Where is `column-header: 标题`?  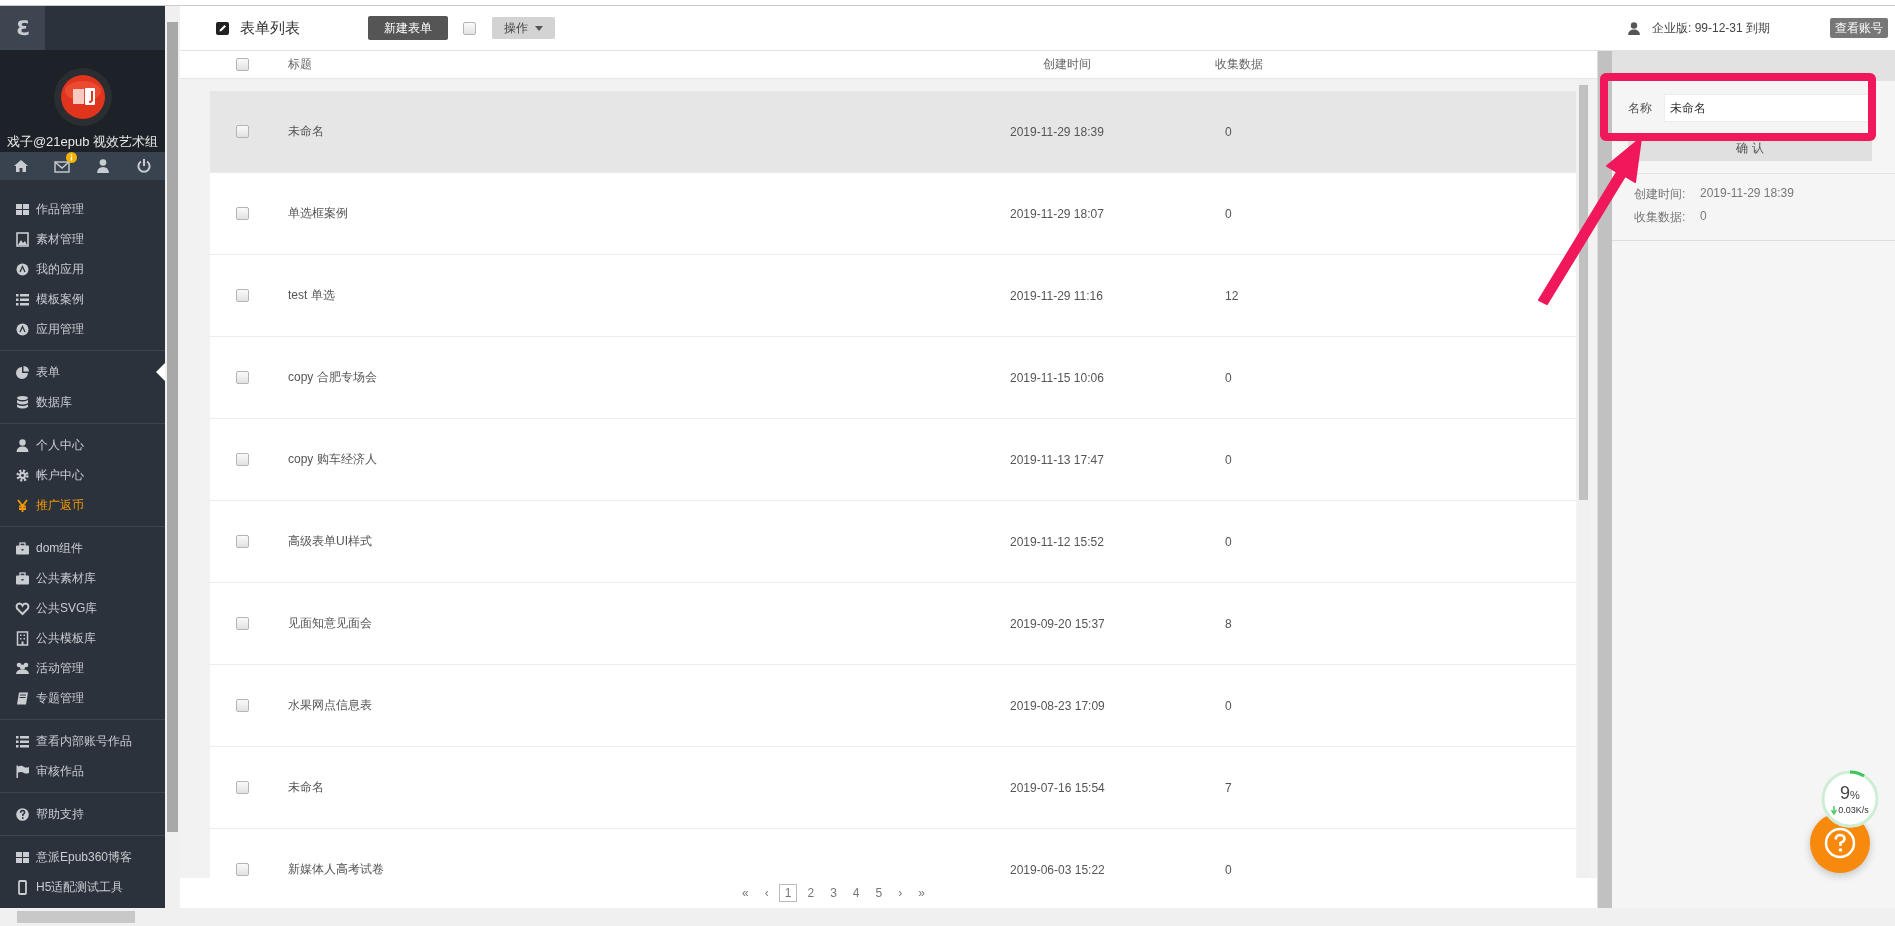
column-header: 标题 is located at coordinates (300, 64).